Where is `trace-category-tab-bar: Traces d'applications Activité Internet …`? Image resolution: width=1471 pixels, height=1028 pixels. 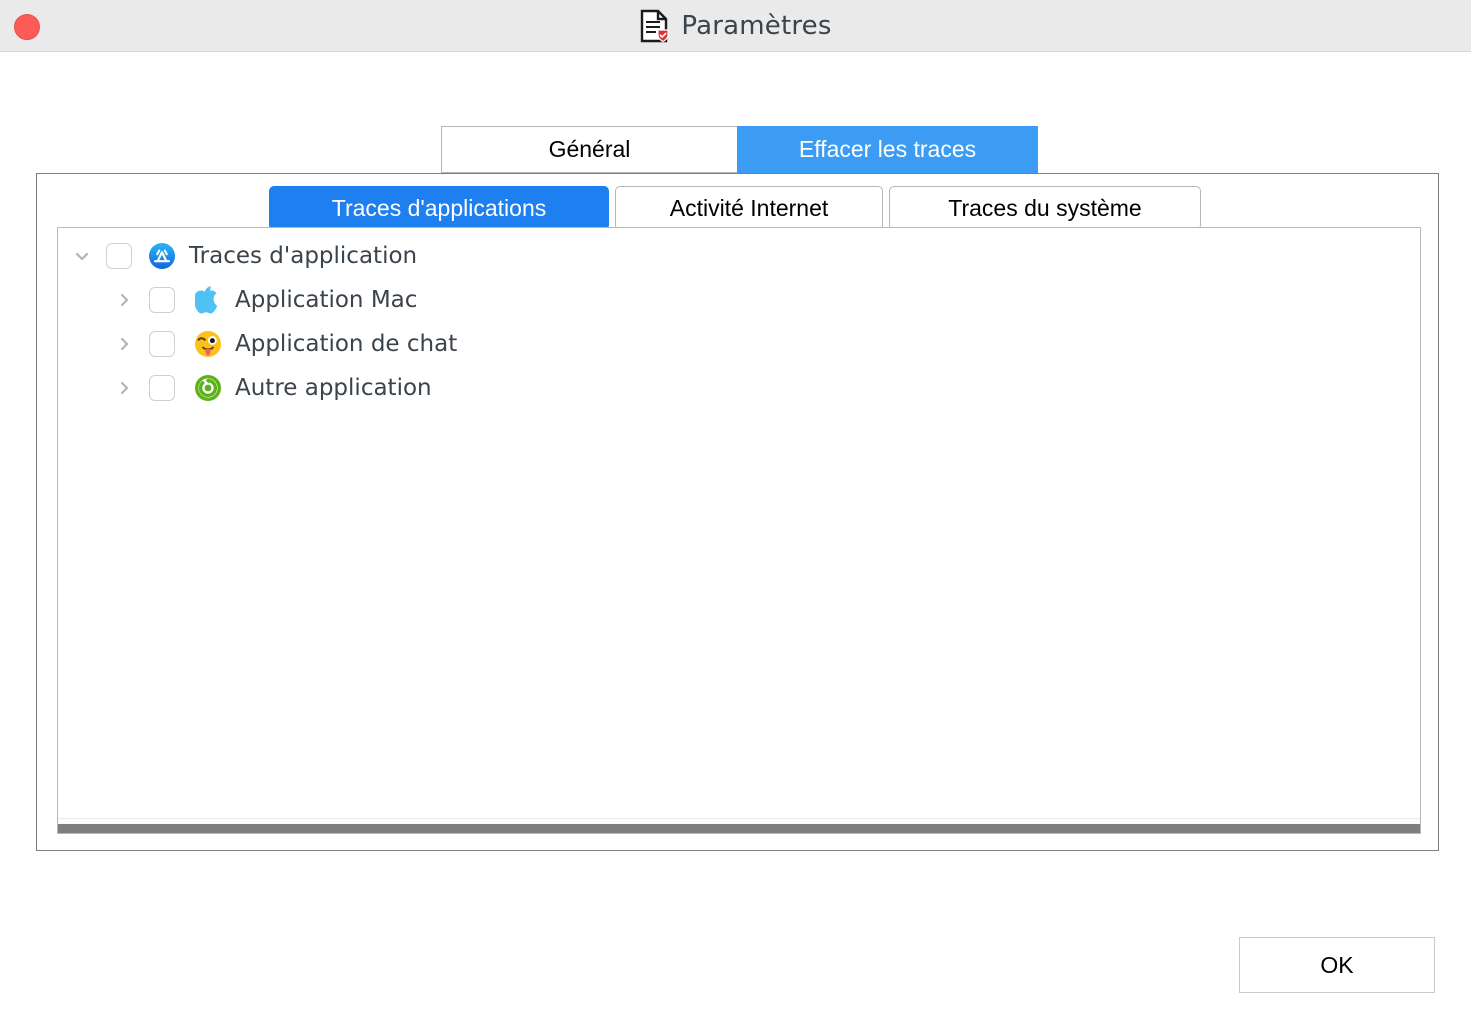
trace-category-tab-bar: Traces d'applications Activité Internet … is located at coordinates (735, 208).